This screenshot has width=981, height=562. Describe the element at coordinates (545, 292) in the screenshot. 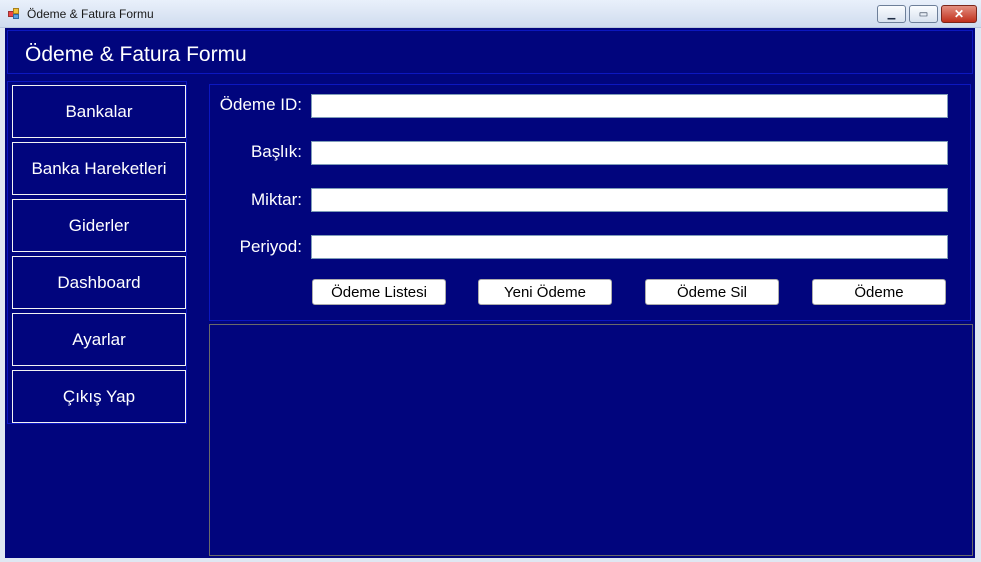

I see `yeni-odeme-button: Yeni Ödeme` at that location.